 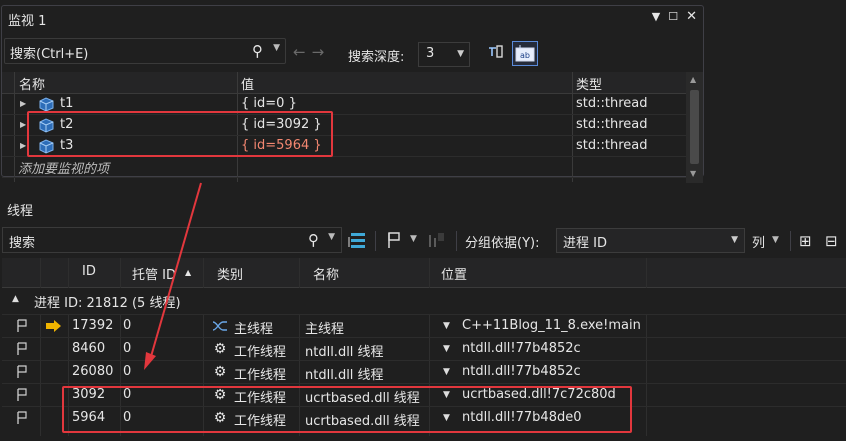 What do you see at coordinates (188, 272) in the screenshot?
I see `sort-ascending-icon: ▲` at bounding box center [188, 272].